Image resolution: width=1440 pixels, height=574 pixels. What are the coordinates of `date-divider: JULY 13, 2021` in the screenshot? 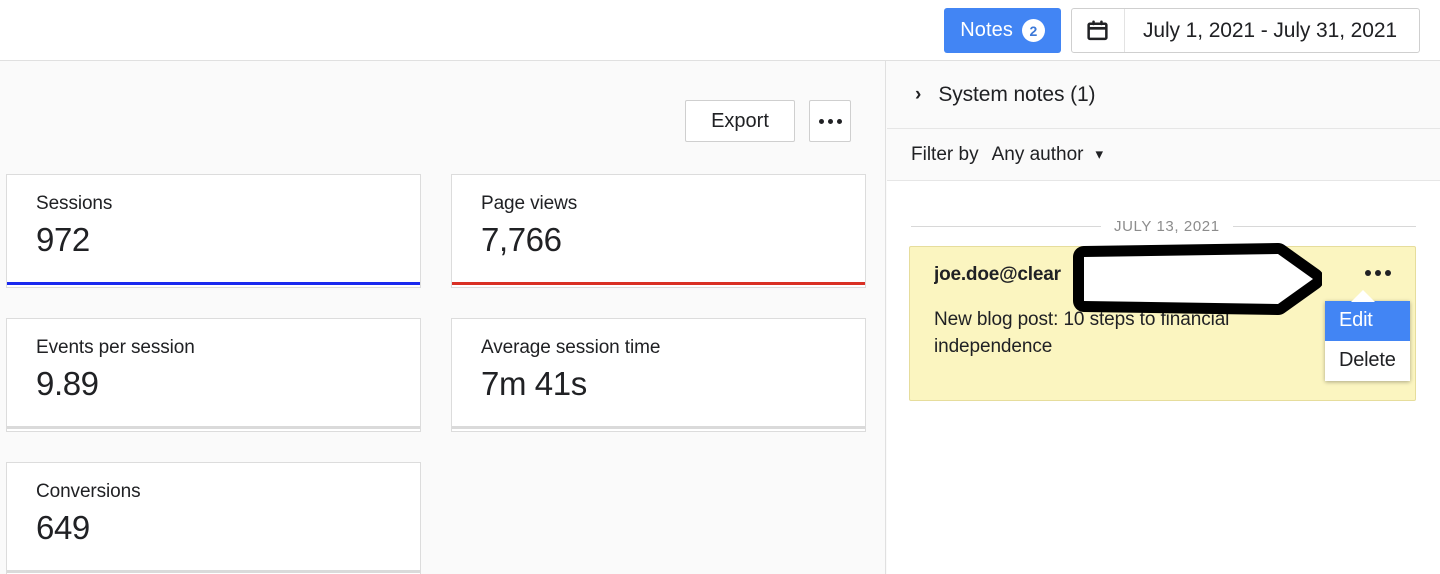 It's located at (1163, 226).